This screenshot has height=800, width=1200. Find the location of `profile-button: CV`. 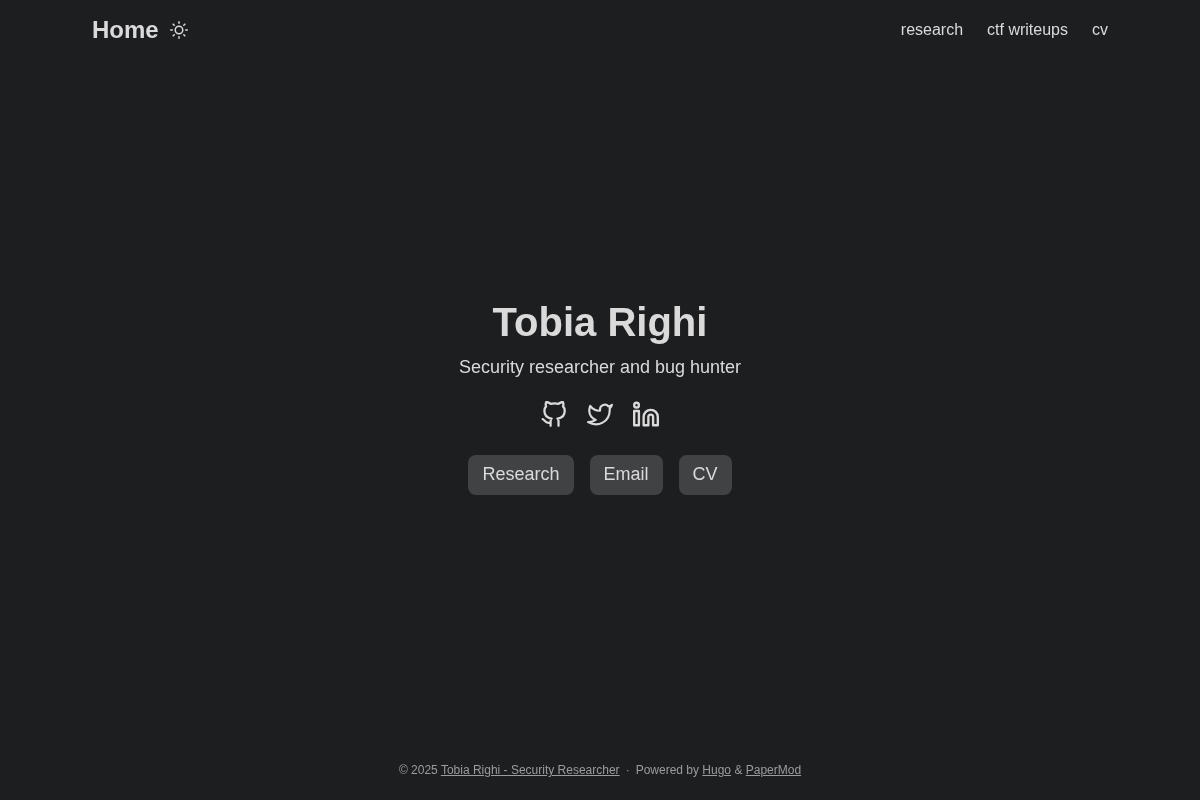

profile-button: CV is located at coordinates (705, 474).